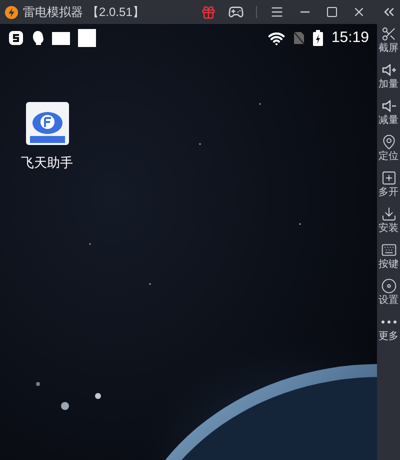 The width and height of the screenshot is (400, 460). What do you see at coordinates (350, 38) in the screenshot?
I see `clock-time: 15:19` at bounding box center [350, 38].